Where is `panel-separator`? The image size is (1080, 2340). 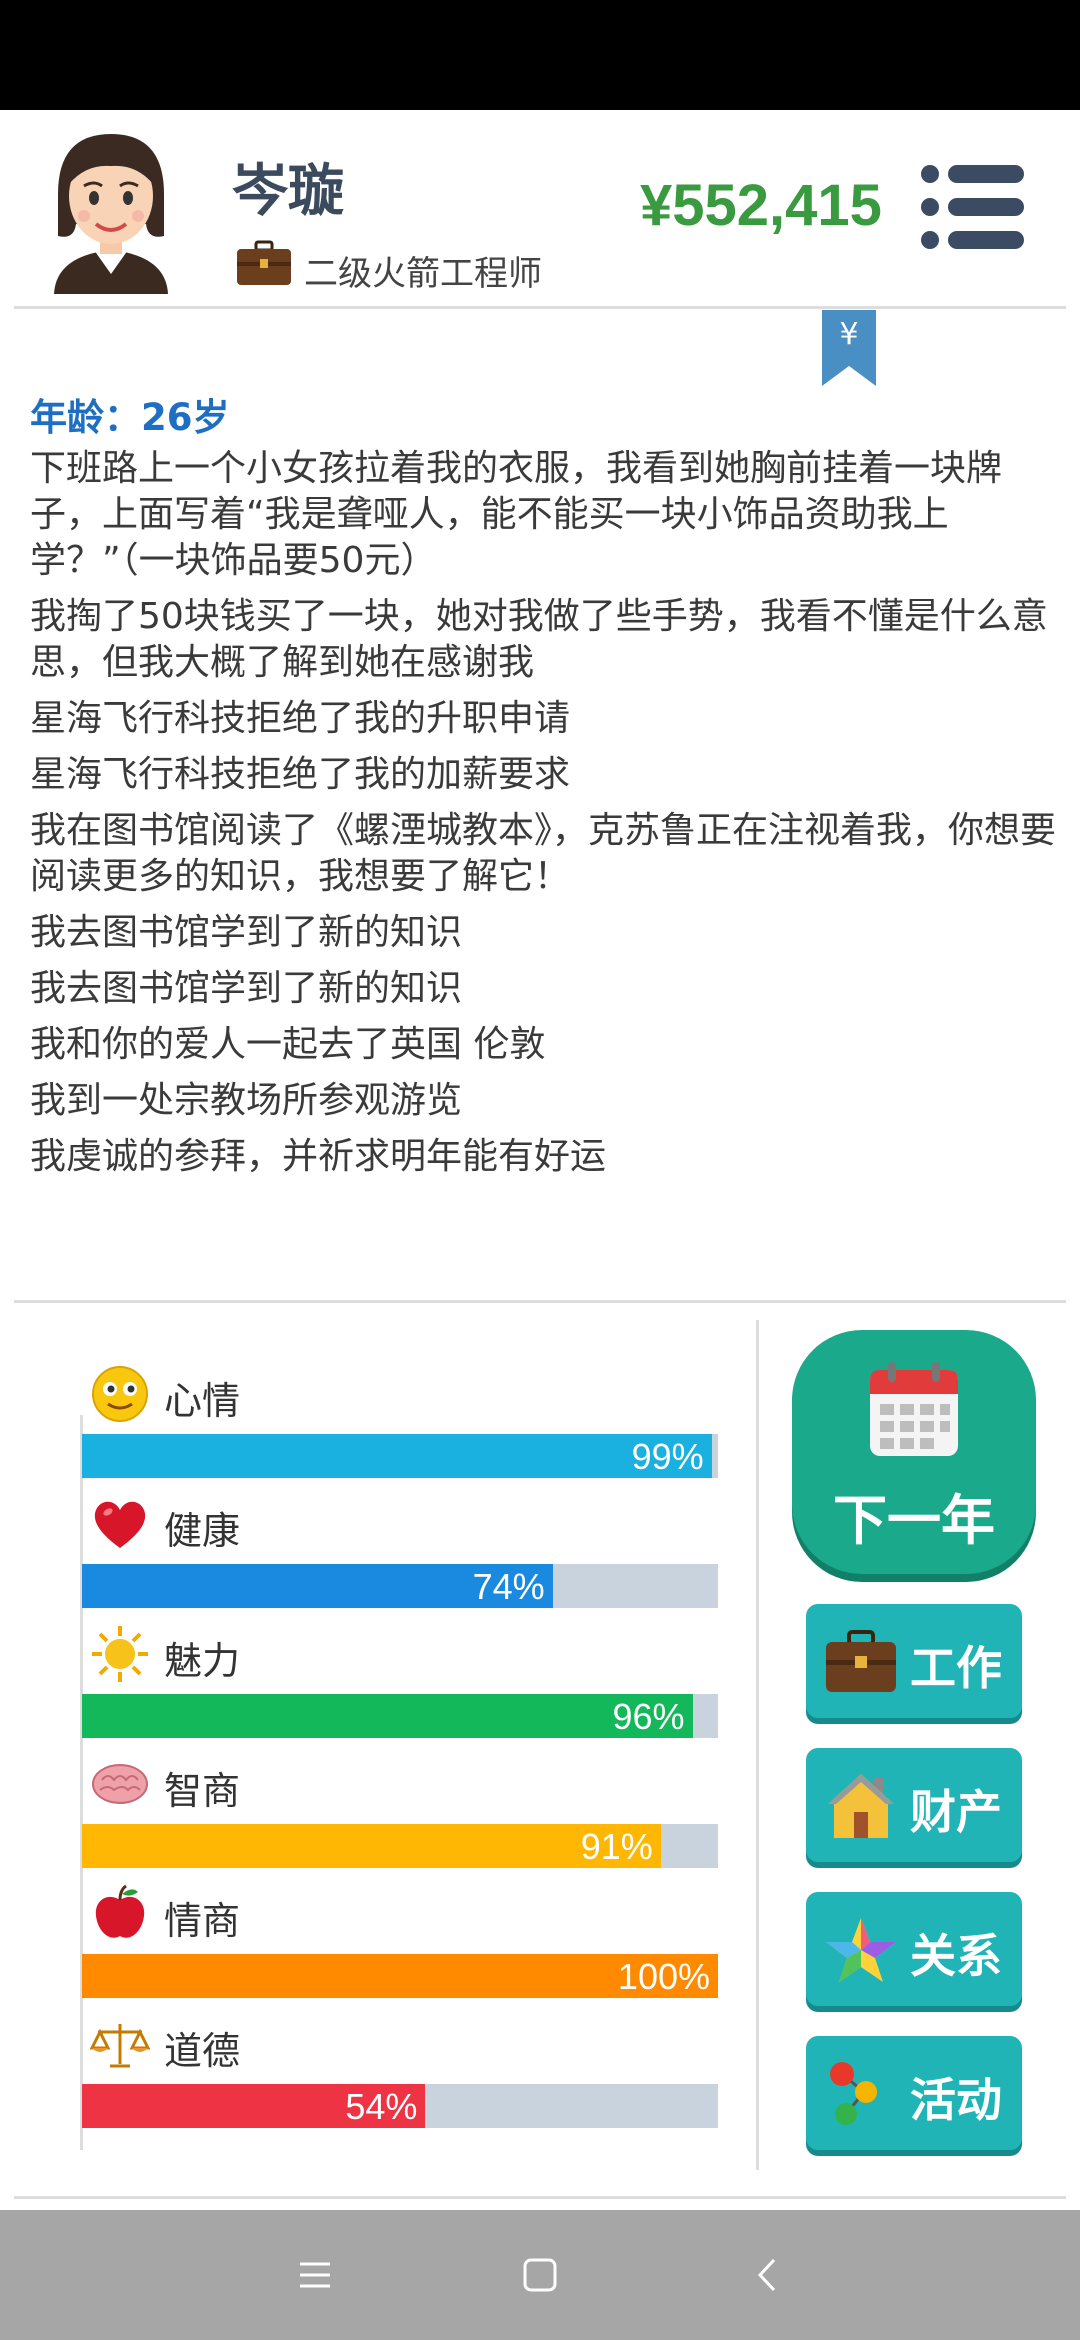
panel-separator is located at coordinates (757, 1745).